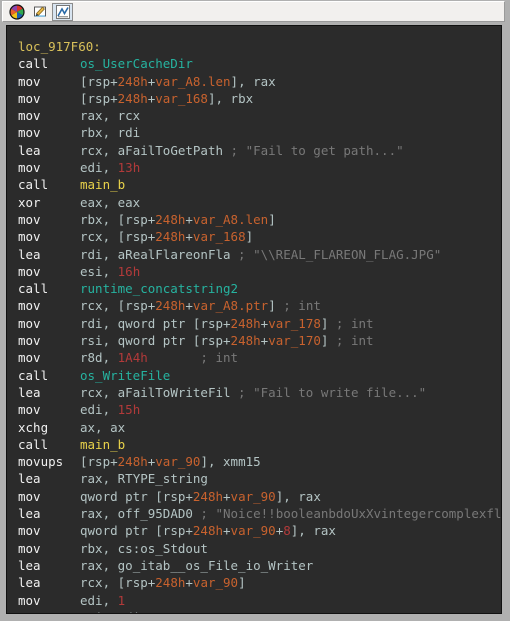 This screenshot has height=621, width=510. What do you see at coordinates (99, 254) in the screenshot?
I see `operand-token-reg: rdi,` at bounding box center [99, 254].